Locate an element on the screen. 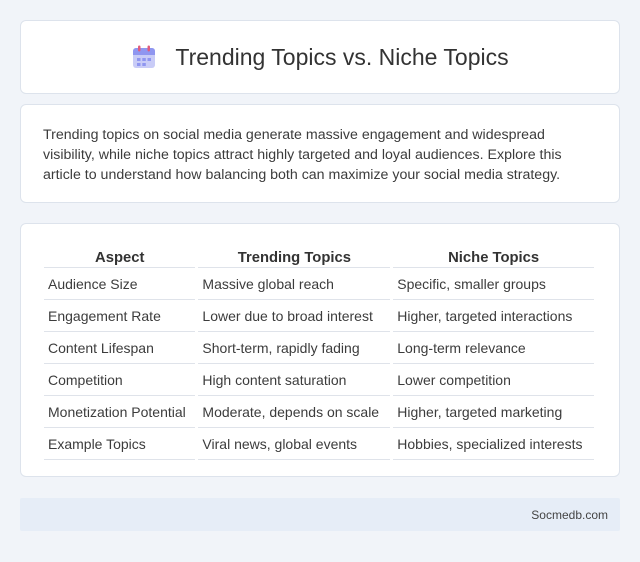 The image size is (640, 562). column-header-trending: Trending Topics is located at coordinates (294, 257).